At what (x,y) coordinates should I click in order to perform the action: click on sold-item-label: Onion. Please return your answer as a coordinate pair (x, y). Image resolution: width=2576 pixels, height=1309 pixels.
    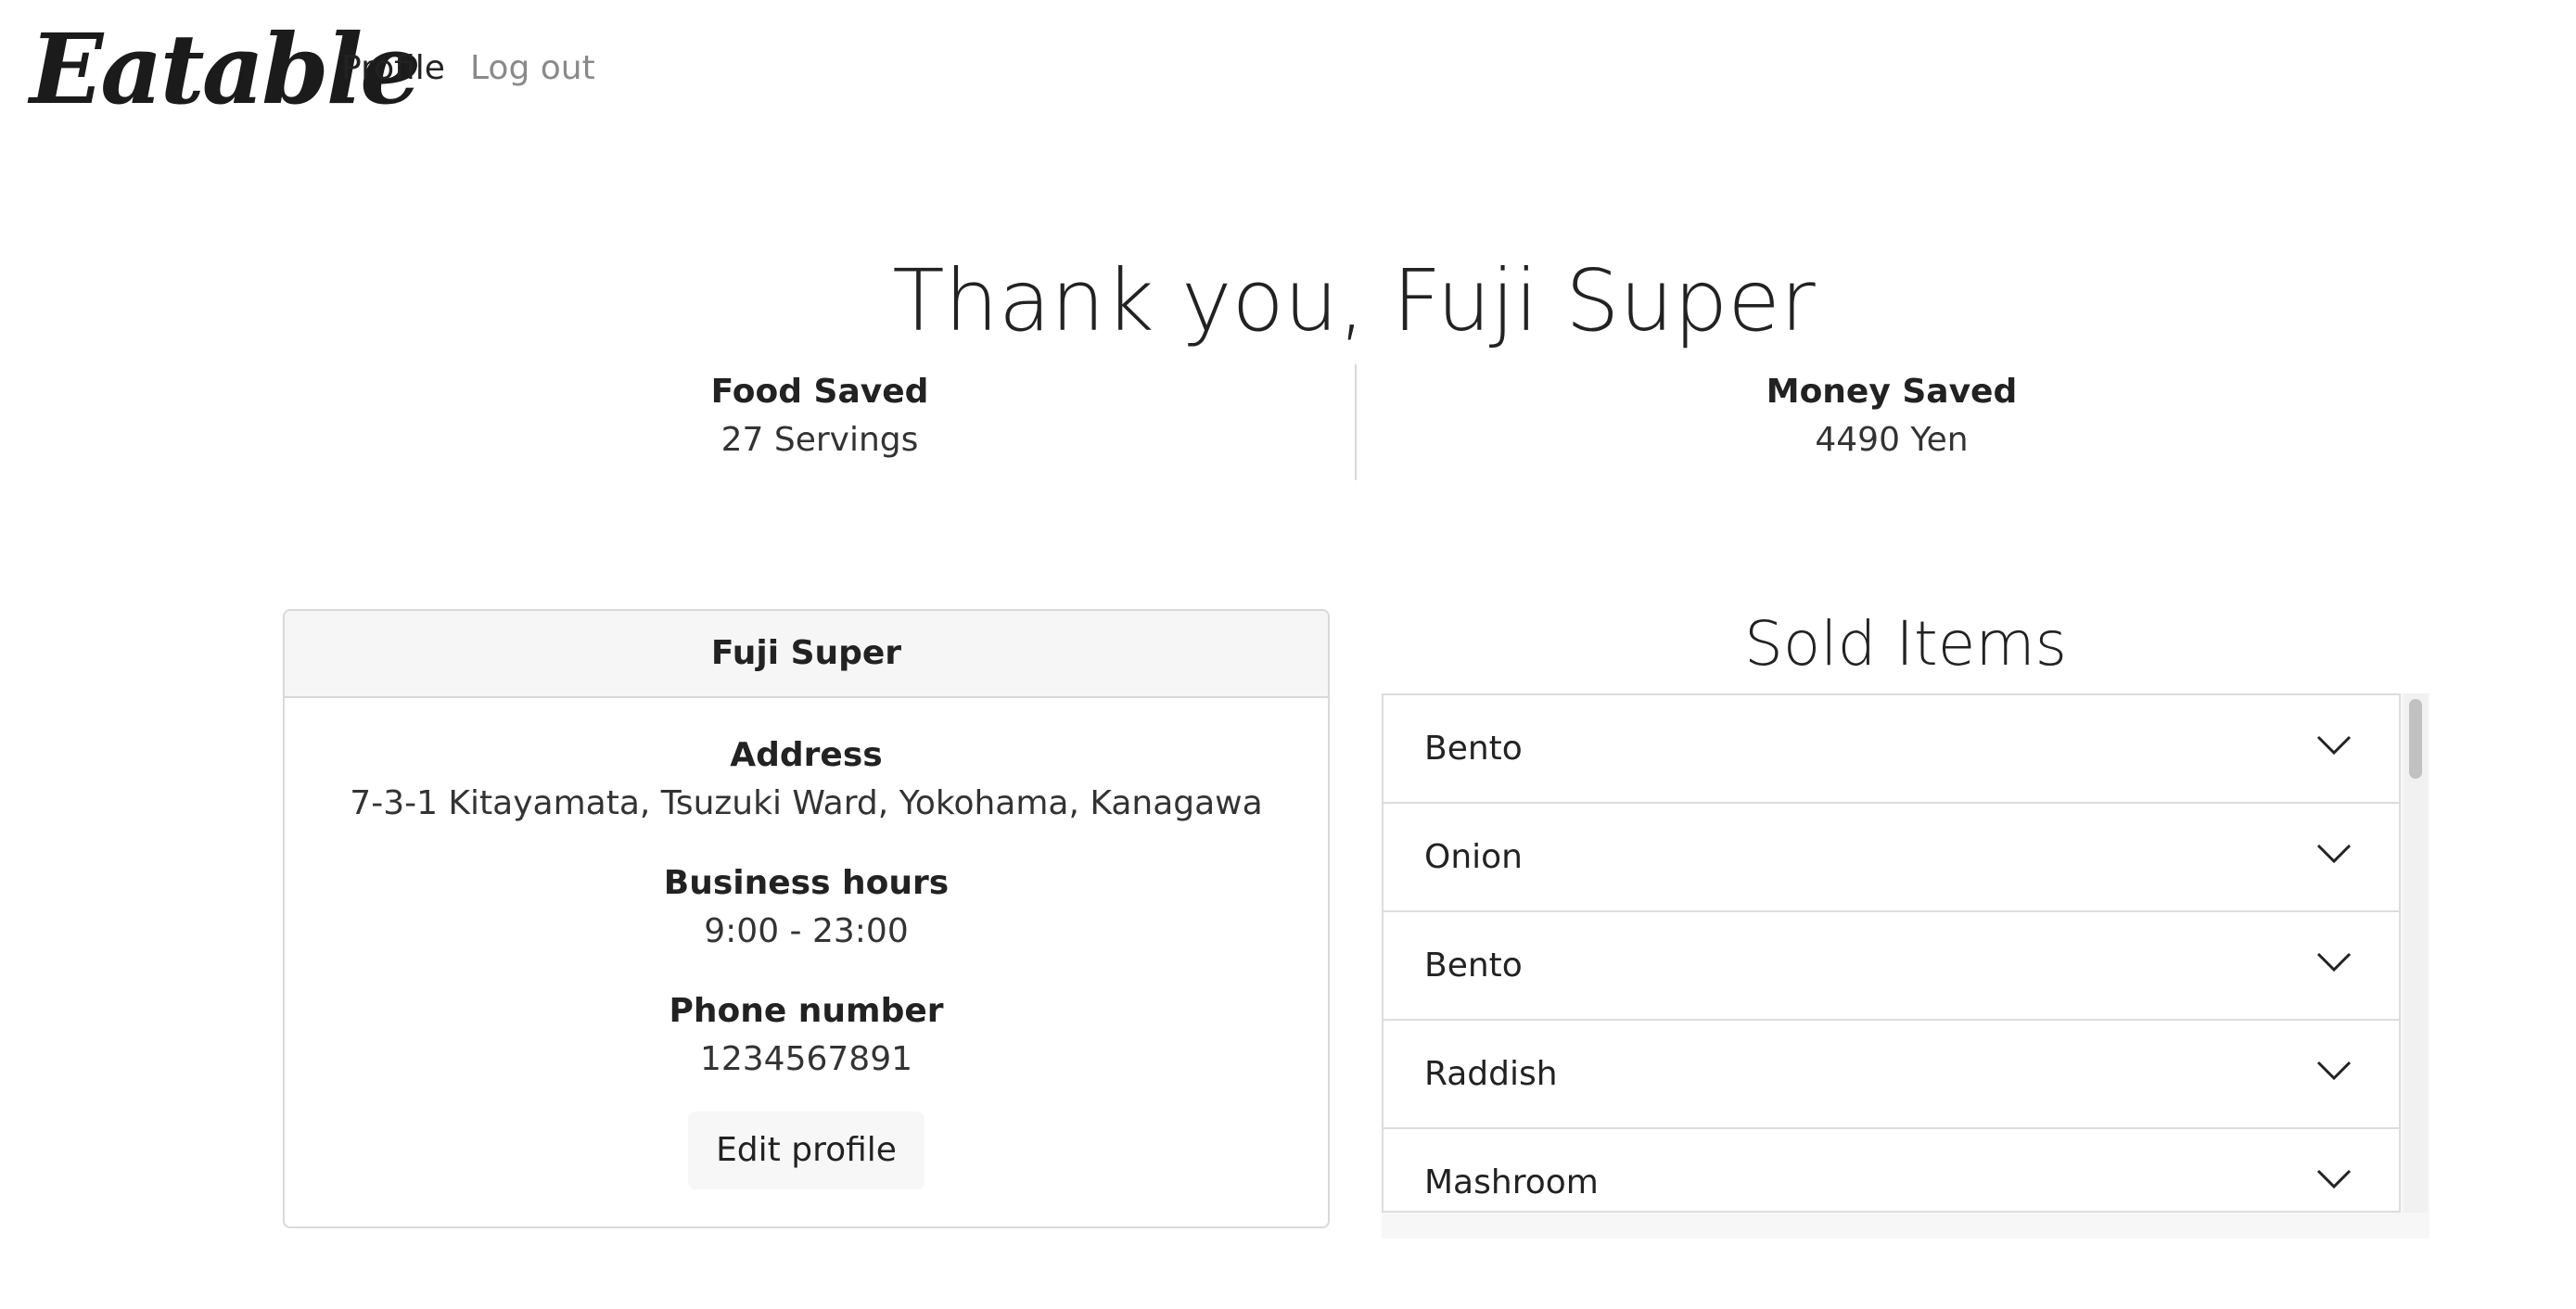
    Looking at the image, I should click on (1473, 857).